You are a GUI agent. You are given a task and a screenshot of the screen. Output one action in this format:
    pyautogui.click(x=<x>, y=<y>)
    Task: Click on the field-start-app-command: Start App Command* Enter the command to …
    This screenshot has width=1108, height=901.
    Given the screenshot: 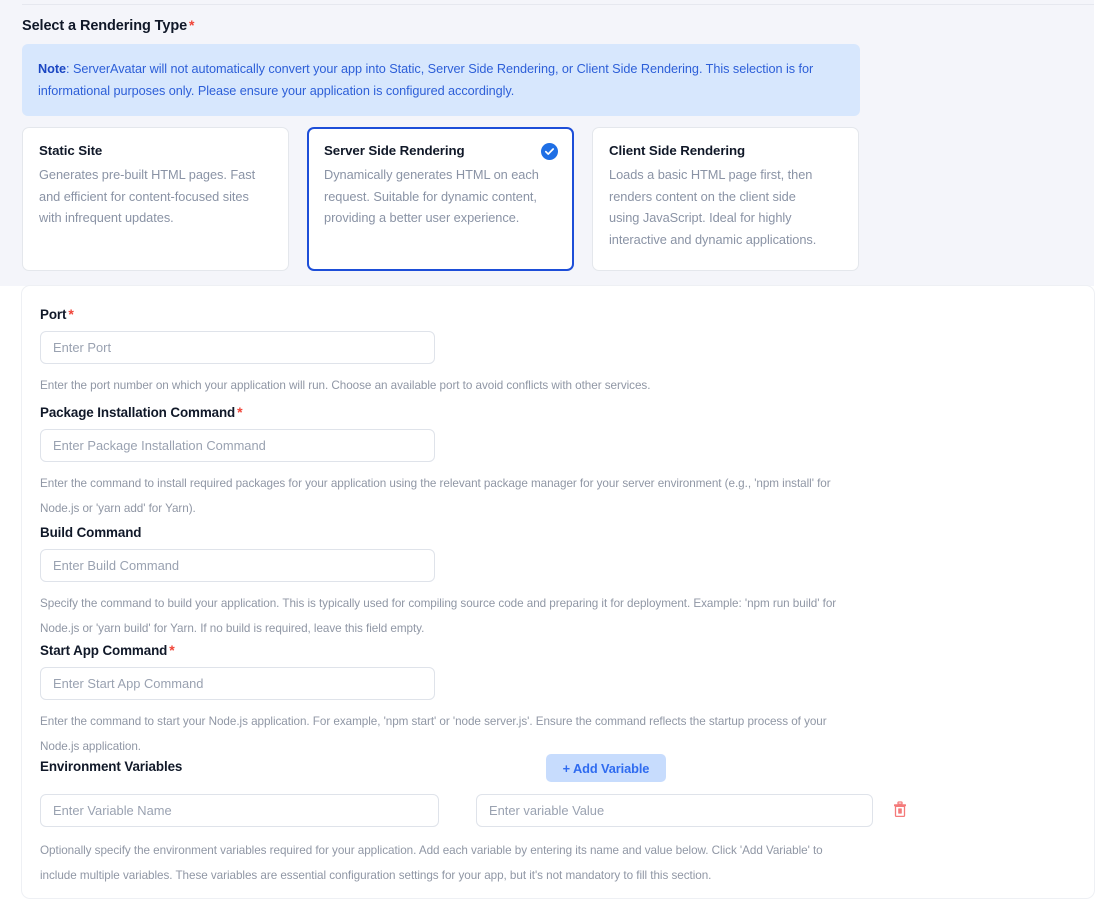 What is the action you would take?
    pyautogui.click(x=445, y=700)
    